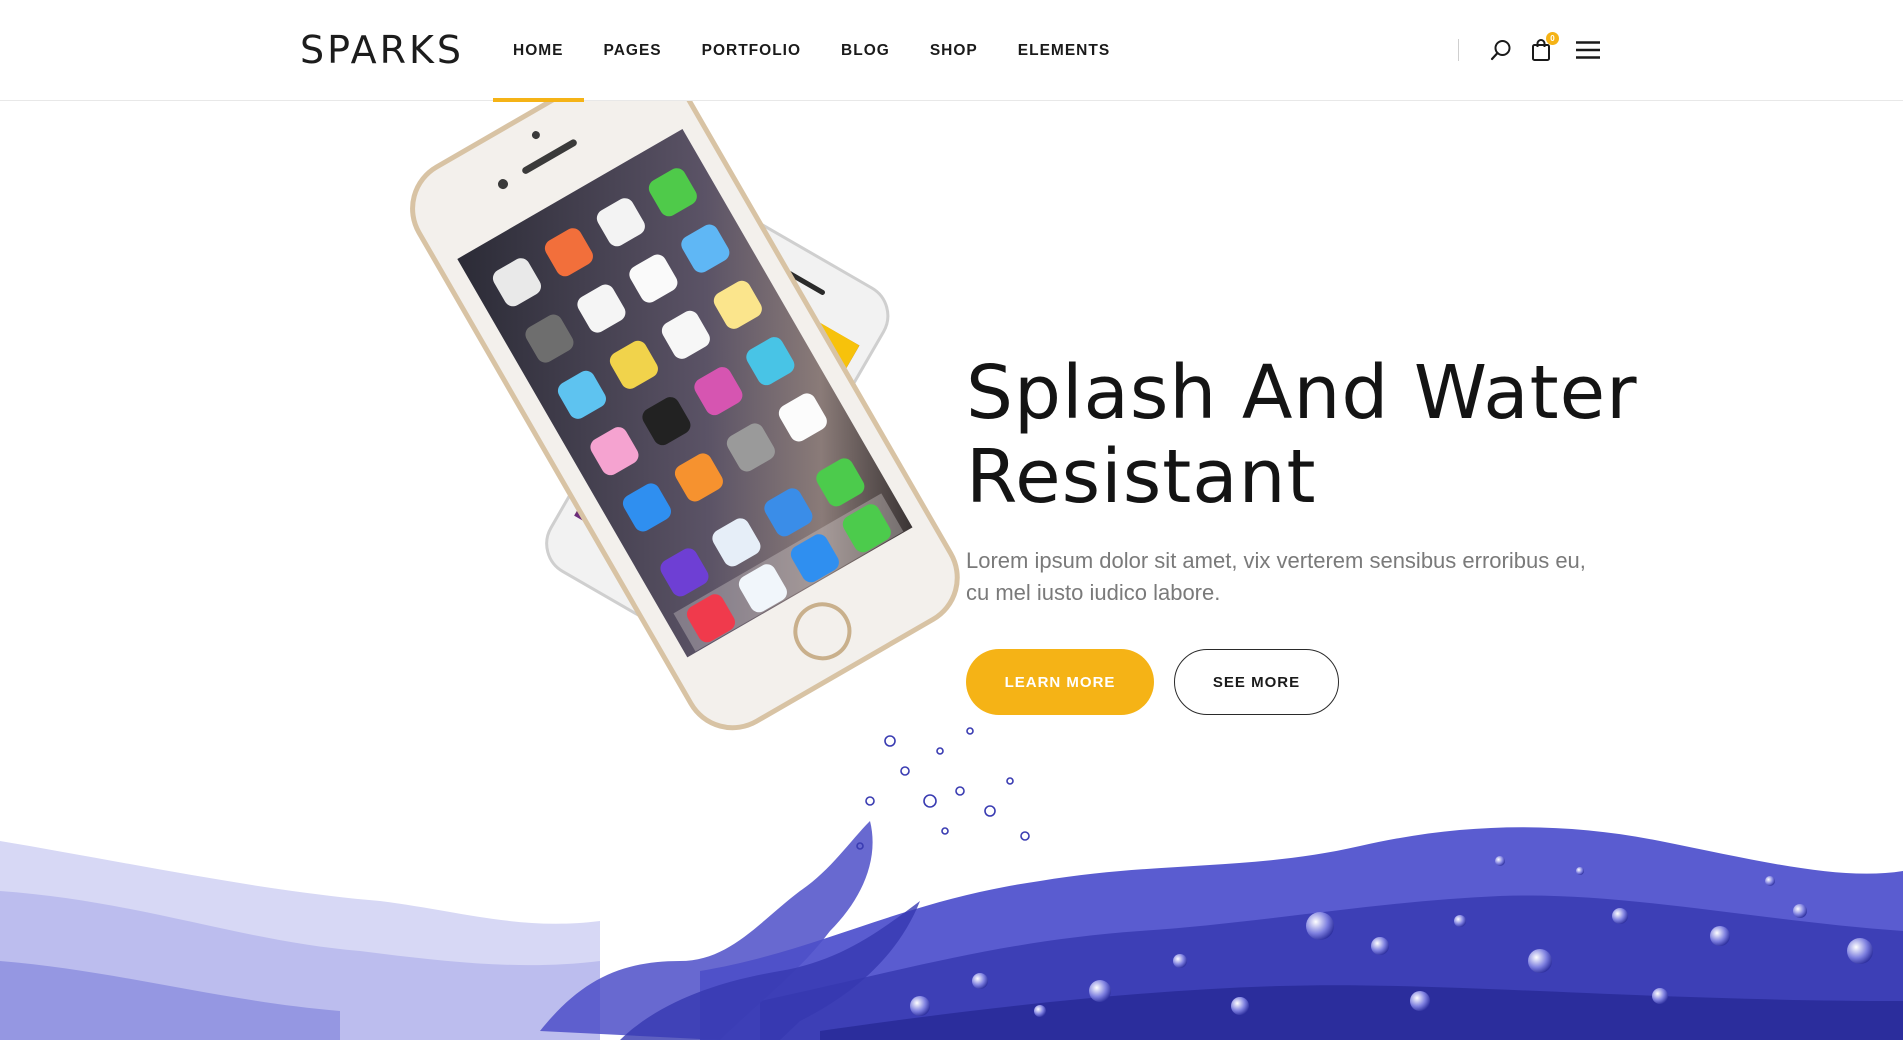 This screenshot has height=1040, width=1903. I want to click on logo-text: SPARKS, so click(382, 50).